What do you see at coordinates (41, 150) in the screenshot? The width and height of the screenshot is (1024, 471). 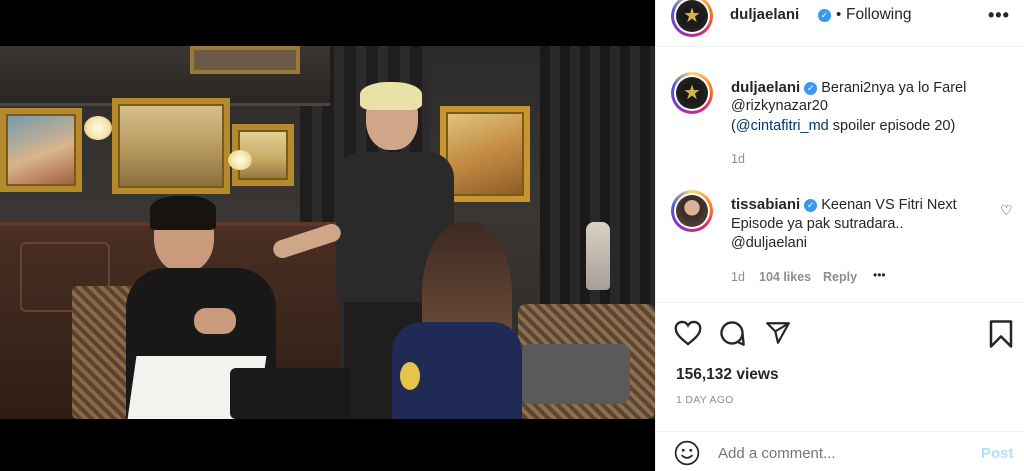 I see `painting-mermaid` at bounding box center [41, 150].